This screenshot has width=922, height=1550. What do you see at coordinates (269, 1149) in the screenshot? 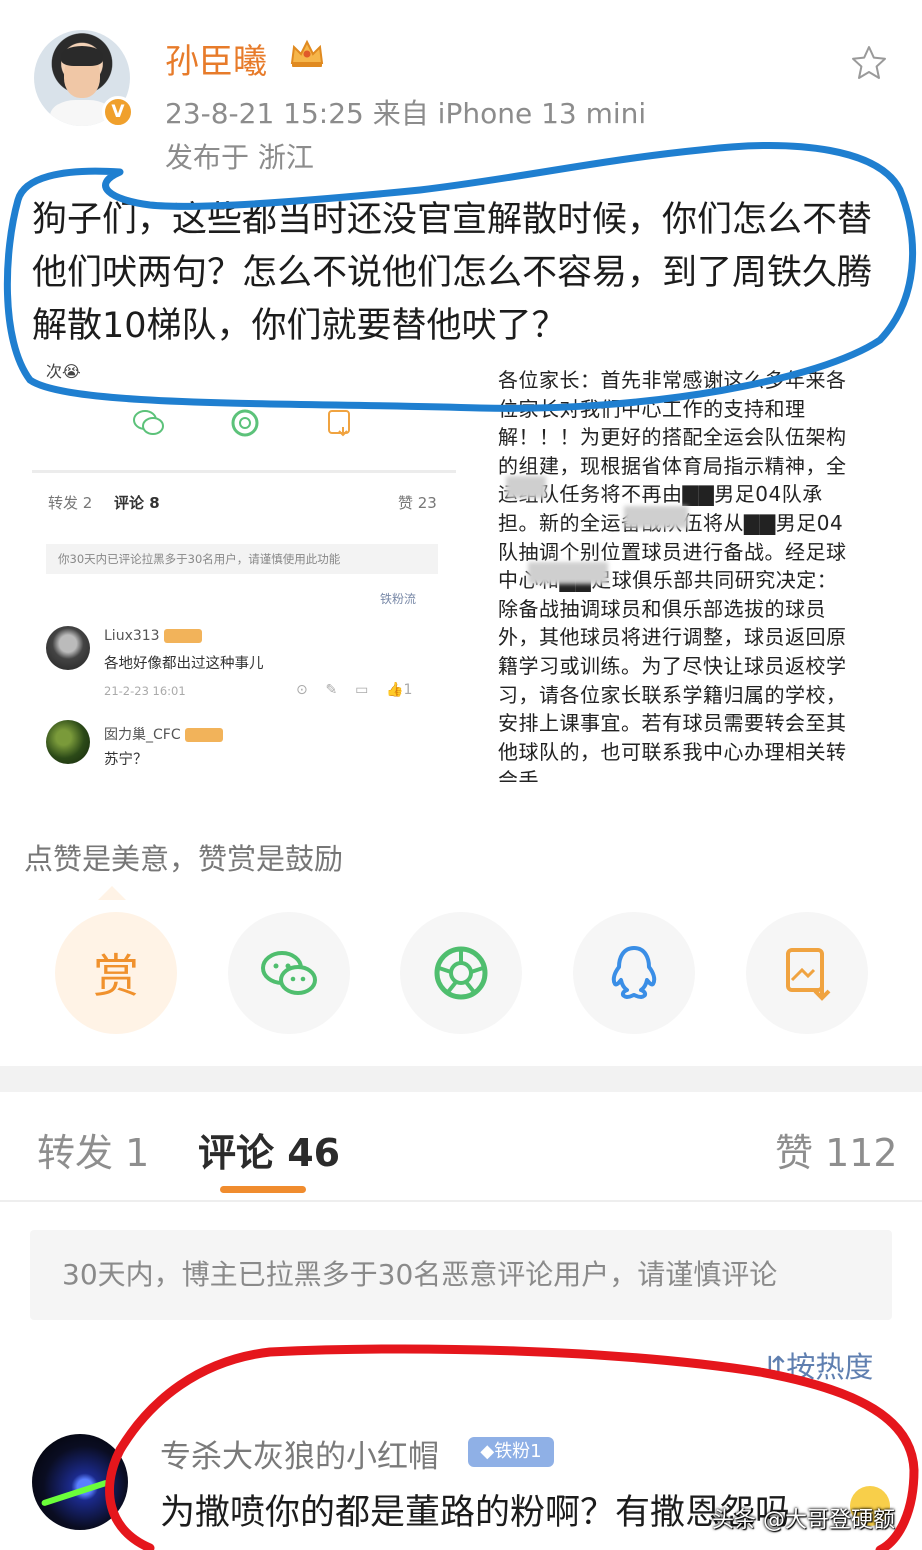
I see `tab-comments: 评论 46` at bounding box center [269, 1149].